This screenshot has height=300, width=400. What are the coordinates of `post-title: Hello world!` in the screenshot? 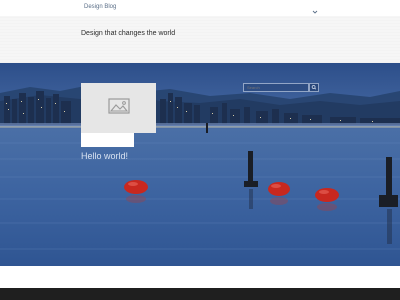 It's located at (104, 156).